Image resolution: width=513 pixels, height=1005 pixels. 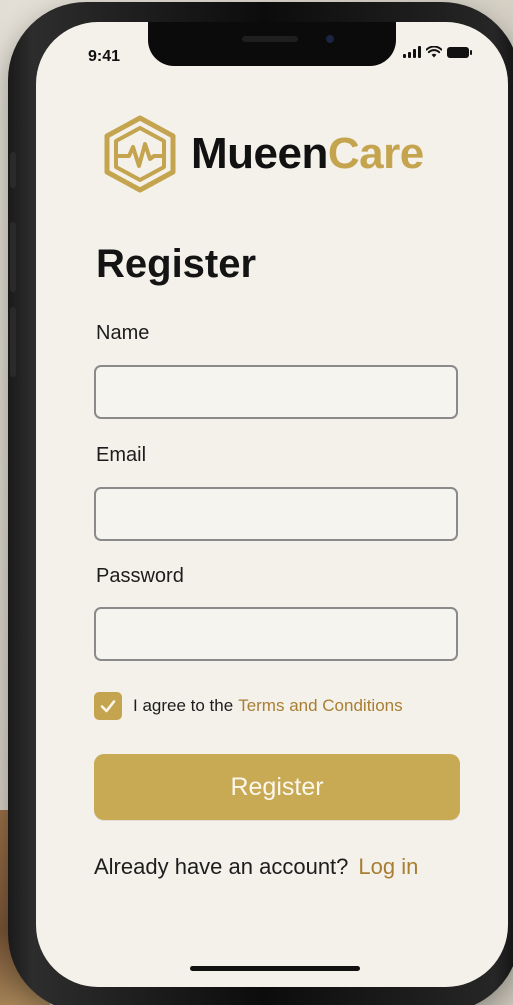 What do you see at coordinates (459, 52) in the screenshot?
I see `battery-icon` at bounding box center [459, 52].